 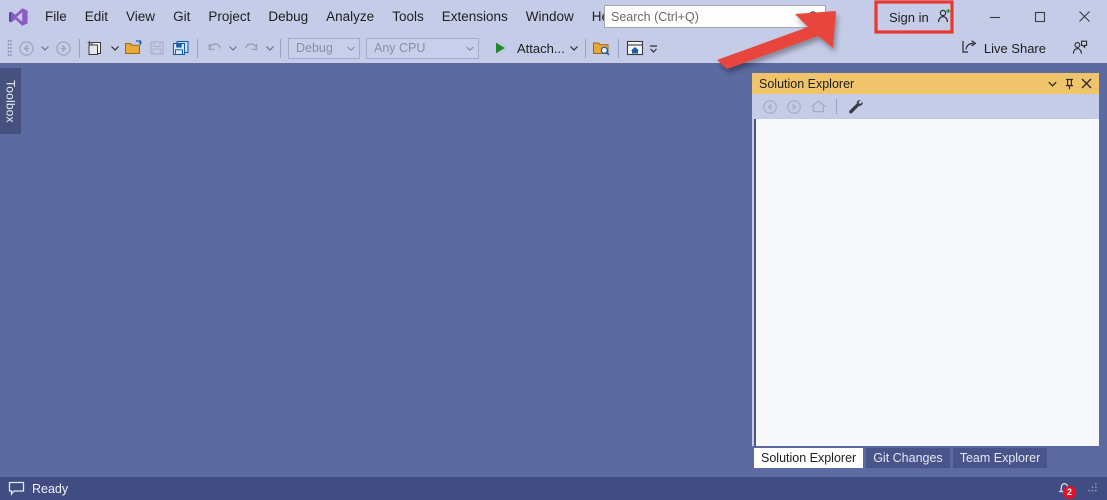 I want to click on tab-team-explorer: Team Explorer, so click(x=1000, y=458).